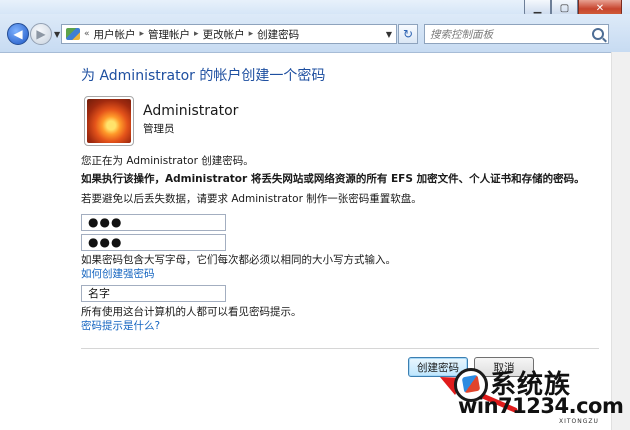 The image size is (630, 430). What do you see at coordinates (224, 34) in the screenshot?
I see `breadcrumb-change-account: 更改帐户` at bounding box center [224, 34].